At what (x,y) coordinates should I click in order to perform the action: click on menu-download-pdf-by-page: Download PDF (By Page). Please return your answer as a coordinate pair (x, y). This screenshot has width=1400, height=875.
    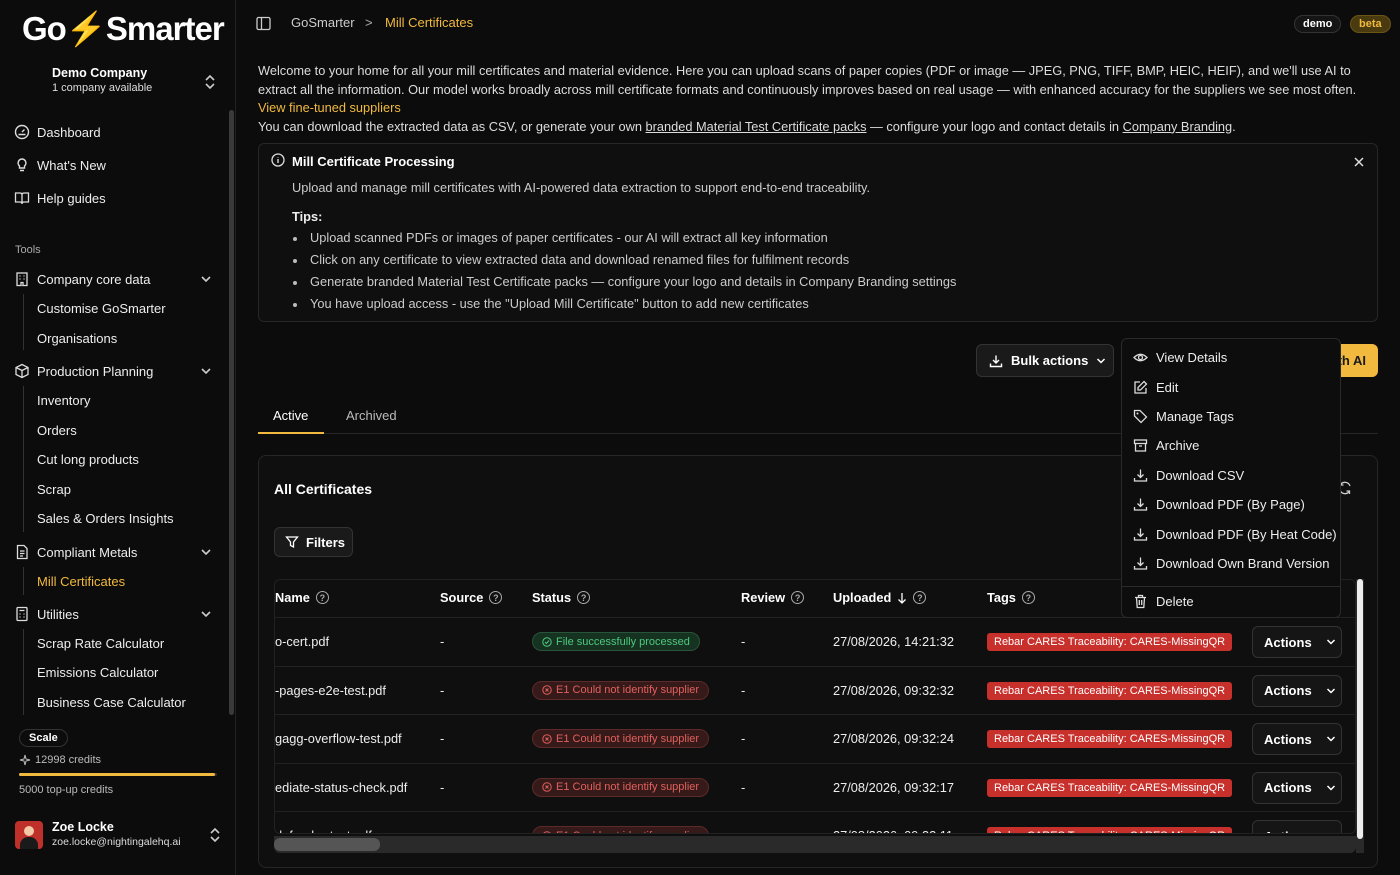
    Looking at the image, I should click on (1219, 504).